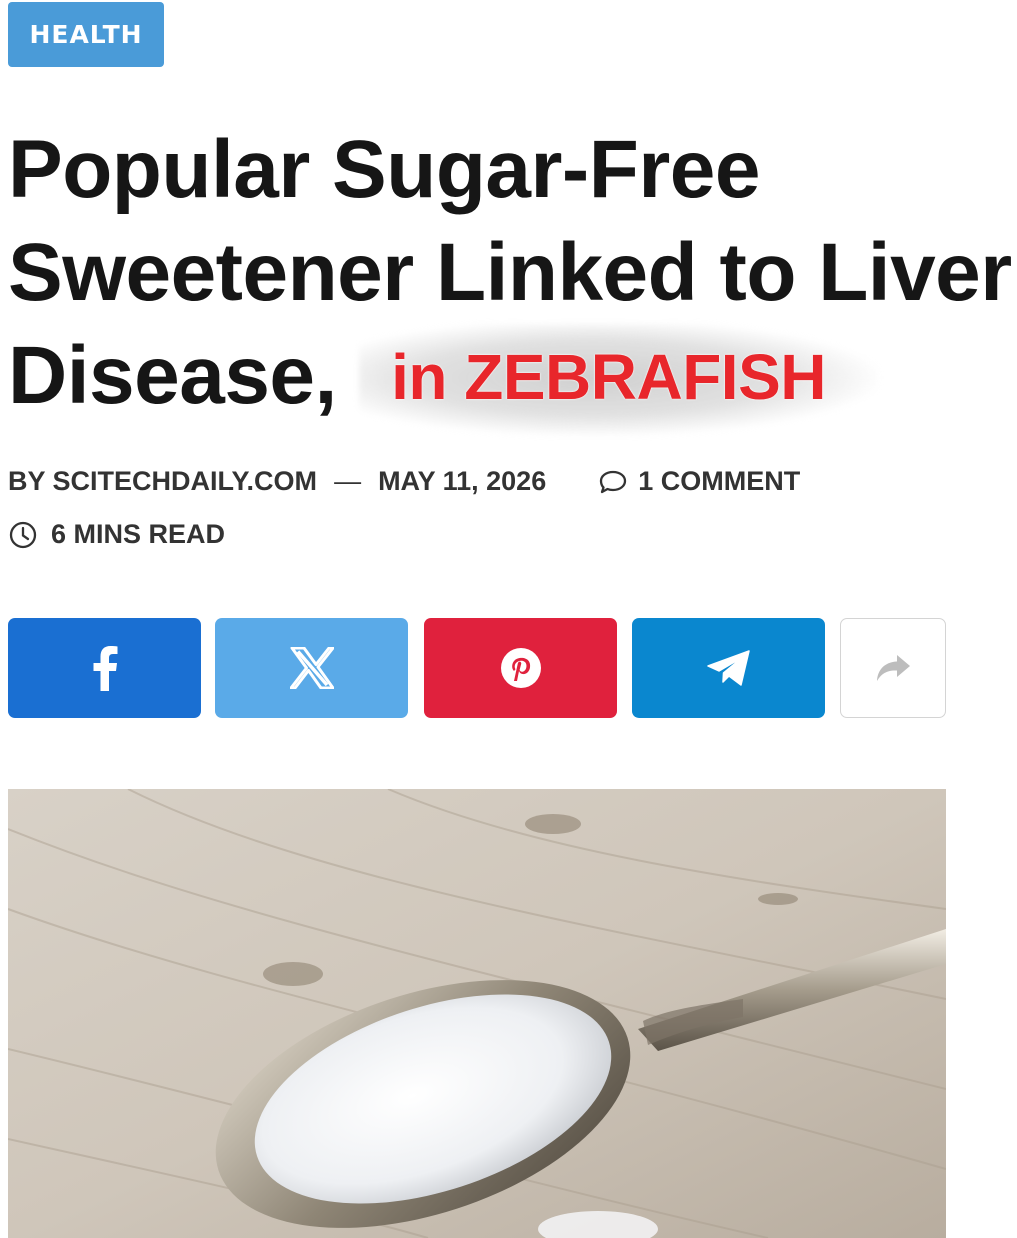  Describe the element at coordinates (462, 481) in the screenshot. I see `publish-date: MAY 11, 2026` at that location.